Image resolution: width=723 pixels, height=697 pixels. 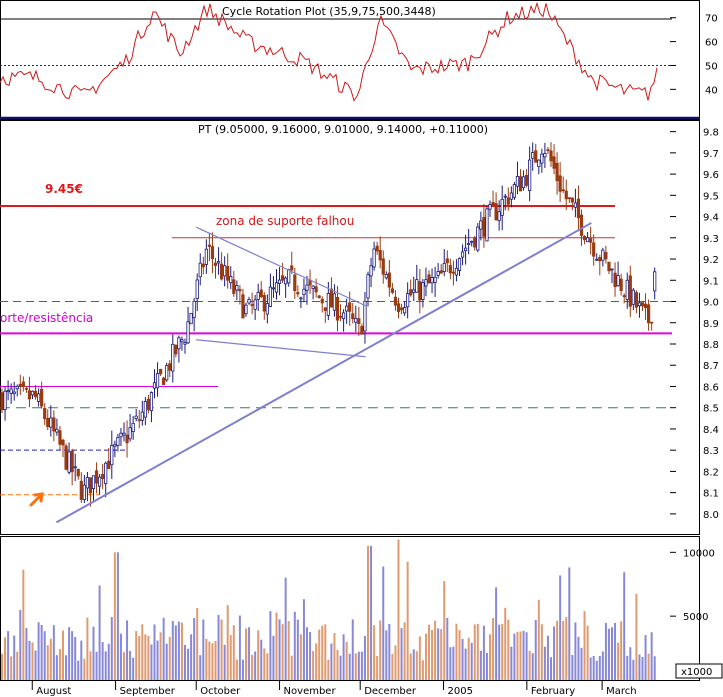 What do you see at coordinates (711, 387) in the screenshot?
I see `price-tick-label: 8.6` at bounding box center [711, 387].